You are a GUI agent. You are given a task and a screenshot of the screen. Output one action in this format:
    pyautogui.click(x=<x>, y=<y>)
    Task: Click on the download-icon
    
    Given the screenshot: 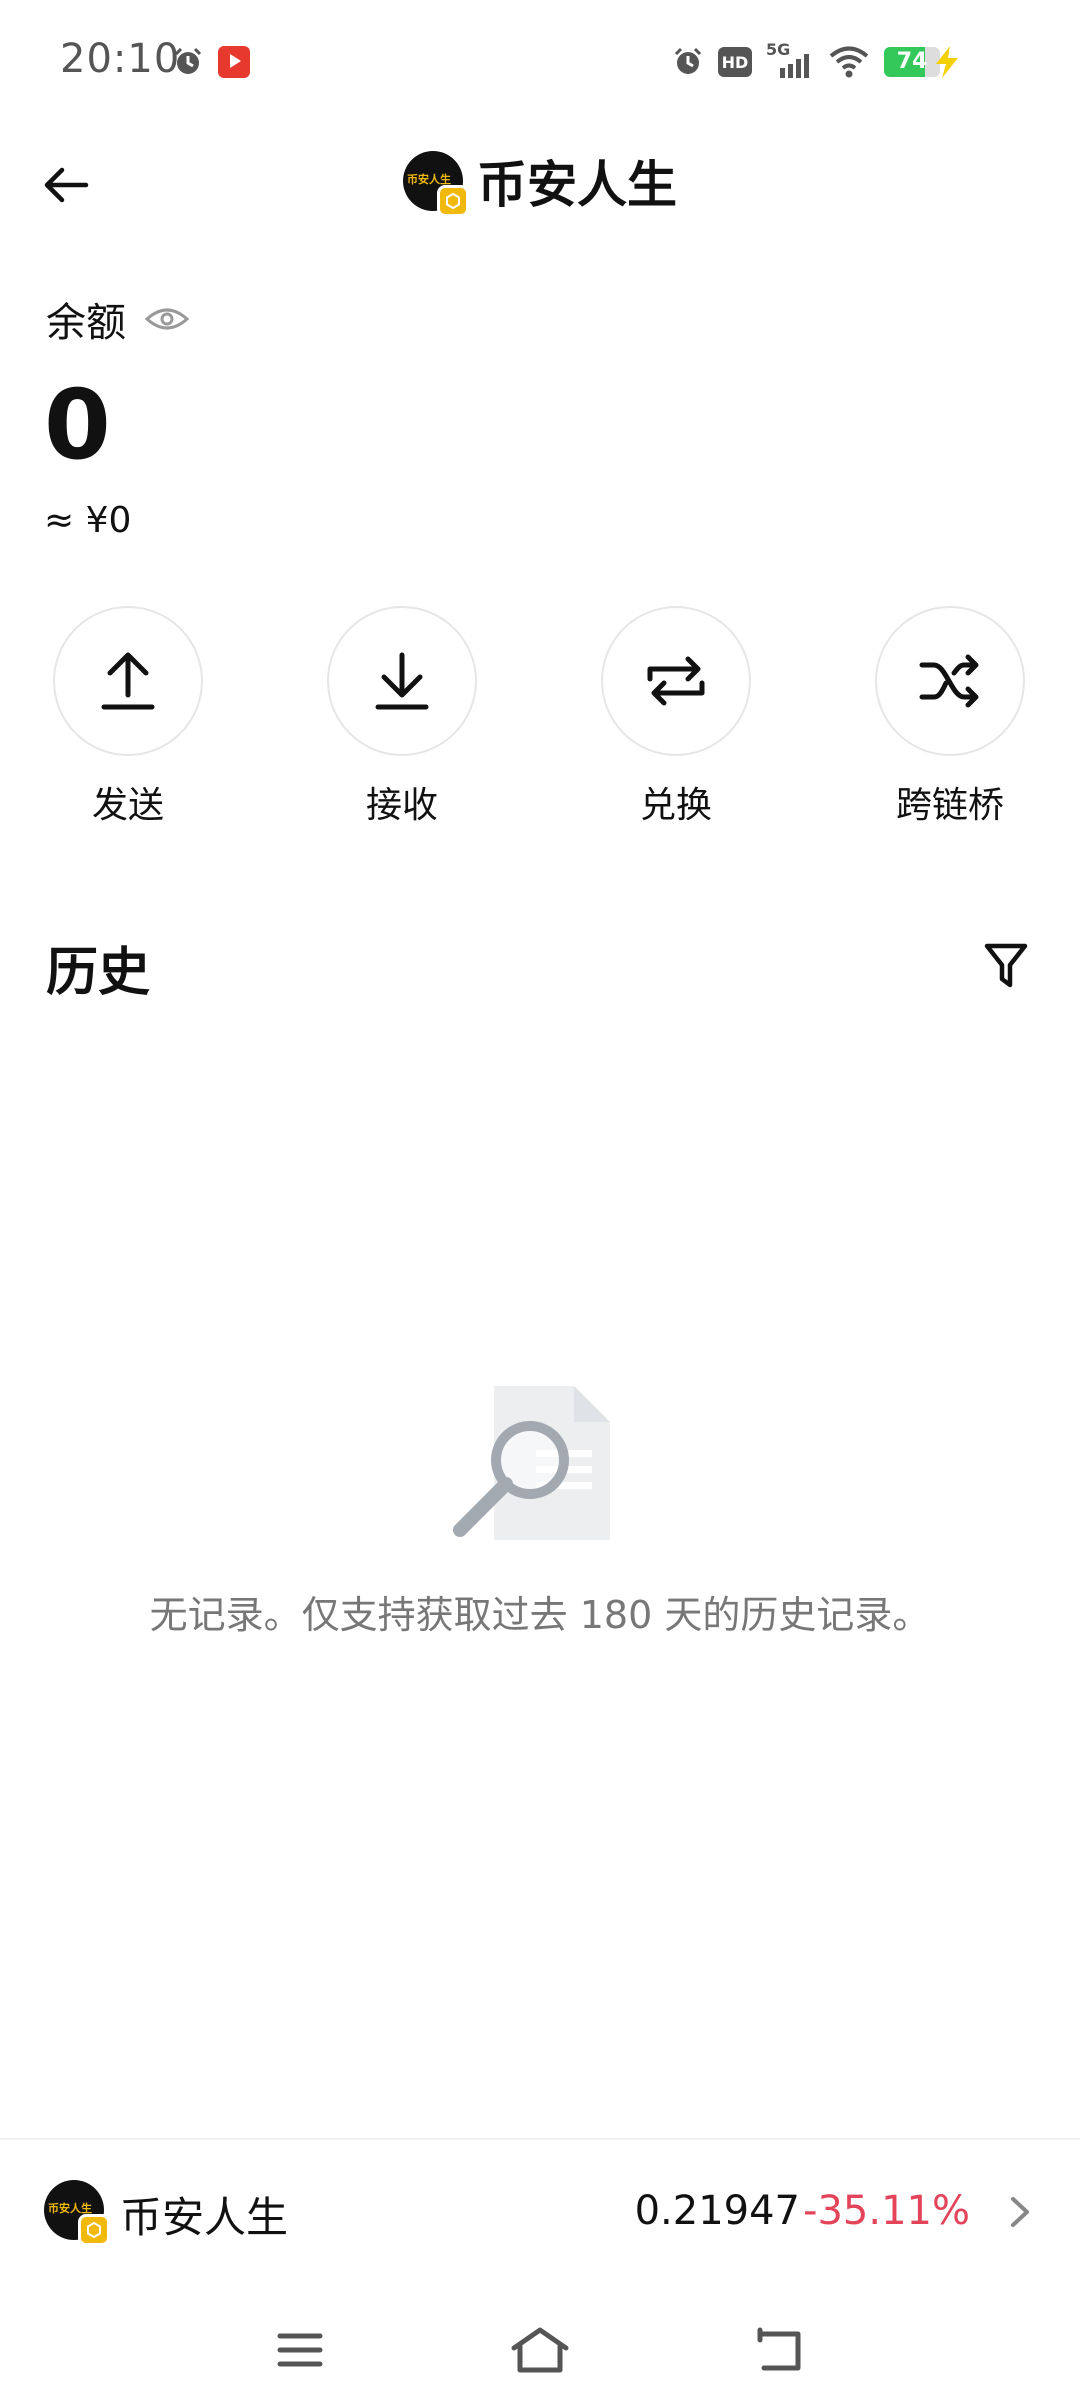 What is the action you would take?
    pyautogui.click(x=402, y=681)
    